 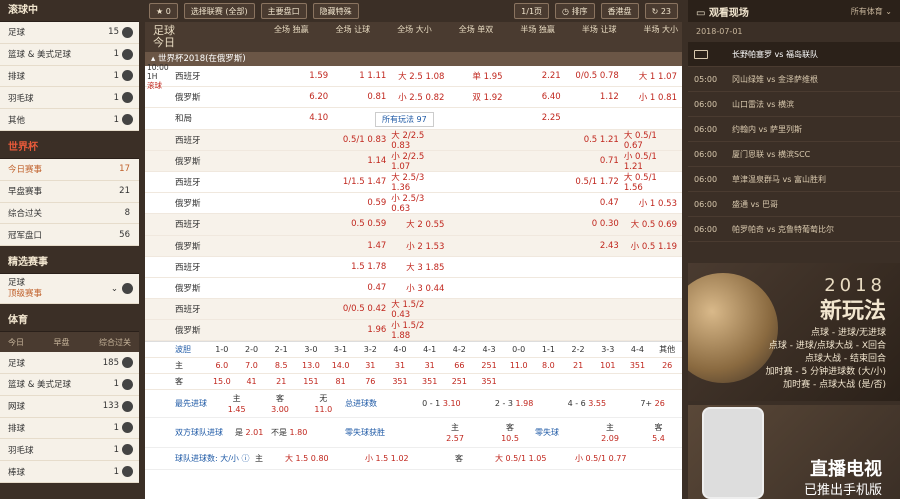 I want to click on score-odds: 151, so click(x=311, y=381).